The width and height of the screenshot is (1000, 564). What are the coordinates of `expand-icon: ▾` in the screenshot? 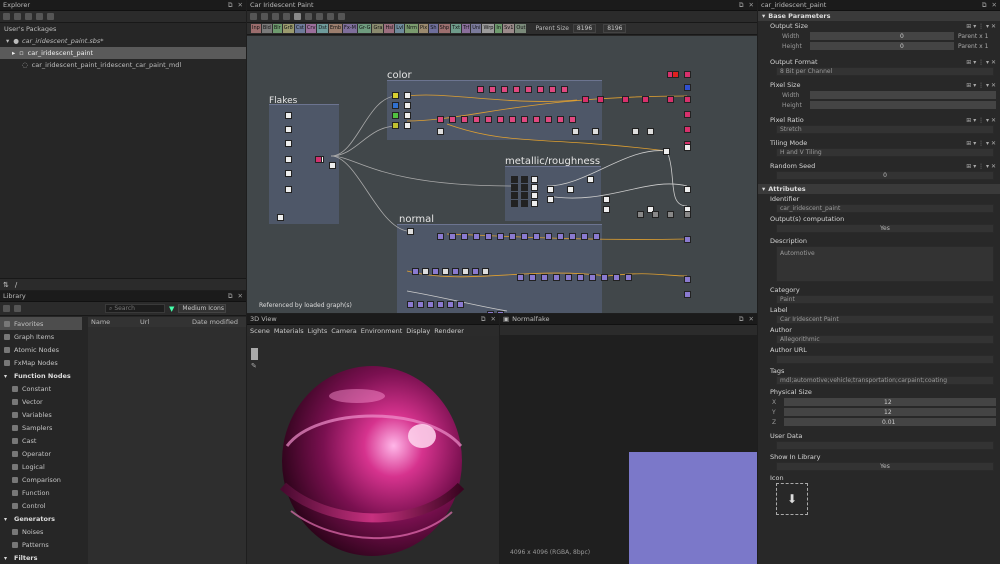 It's located at (7, 41).